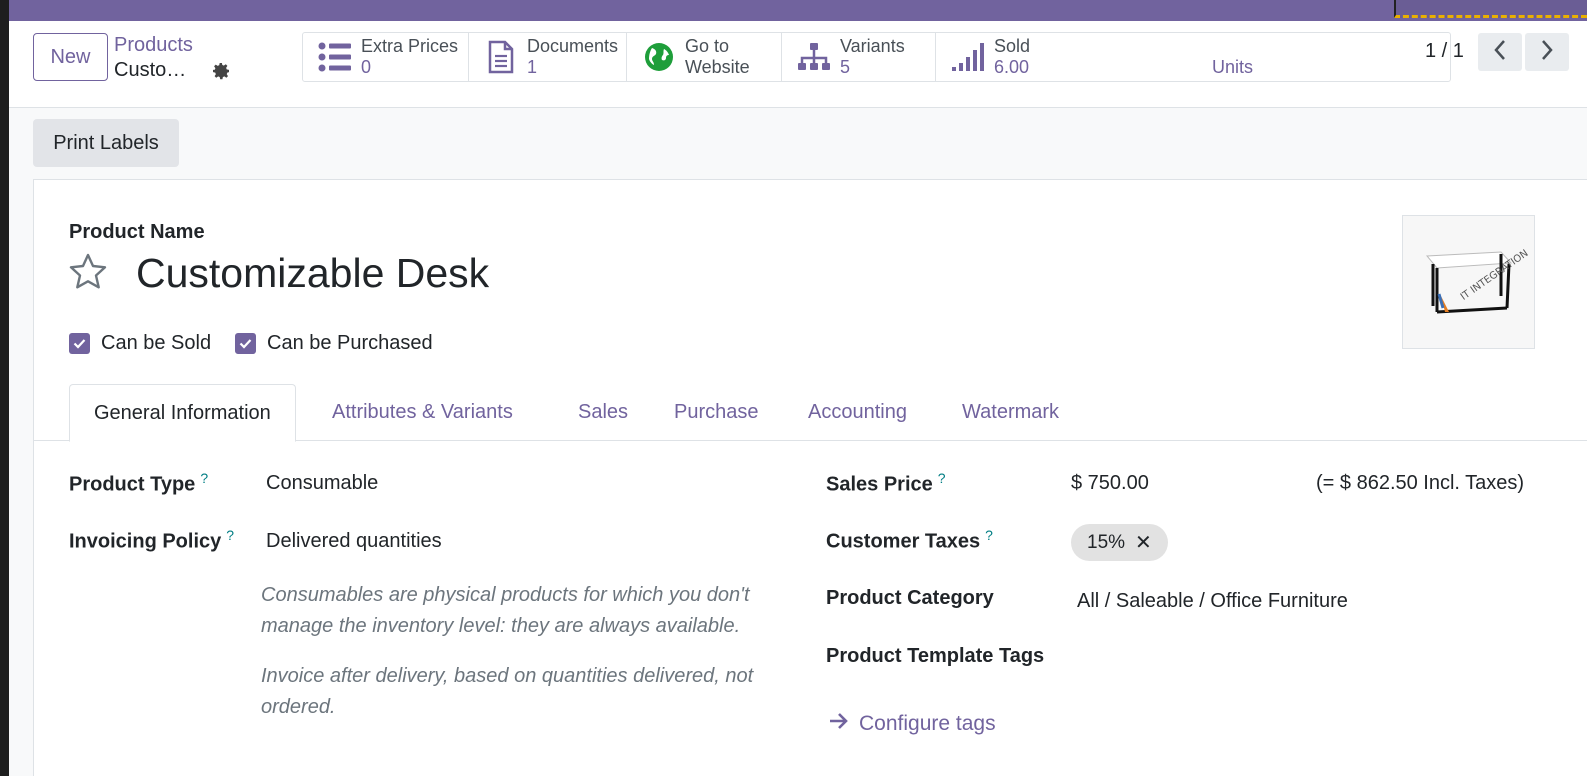 Image resolution: width=1587 pixels, height=776 pixels. What do you see at coordinates (1110, 483) in the screenshot?
I see `sales-price-field: $ 750.00` at bounding box center [1110, 483].